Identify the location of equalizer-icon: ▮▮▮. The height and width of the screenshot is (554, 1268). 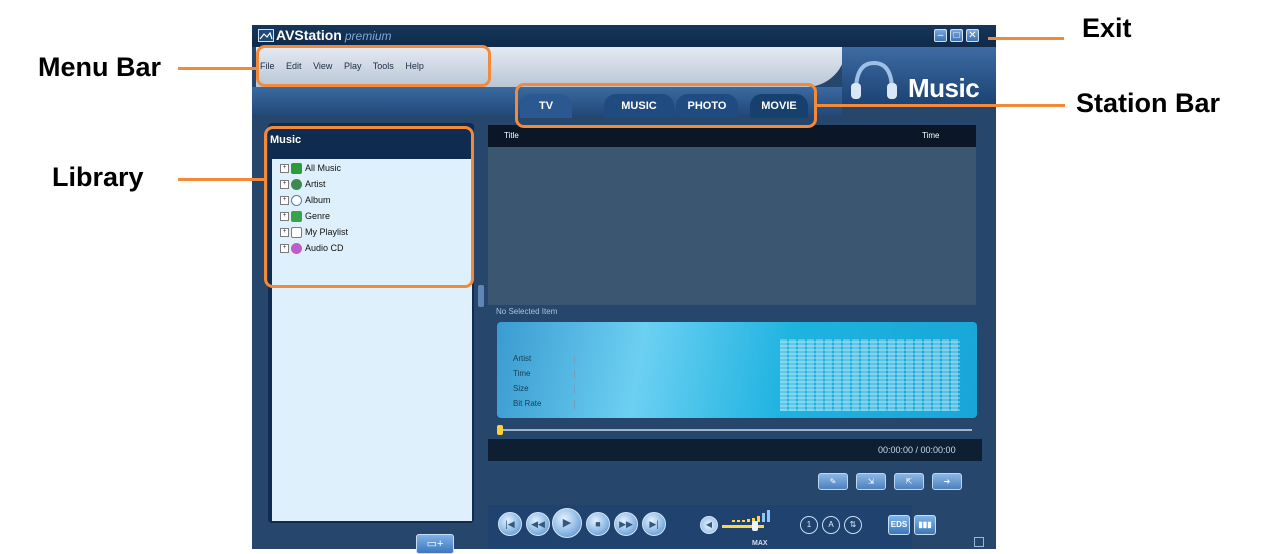
(925, 524).